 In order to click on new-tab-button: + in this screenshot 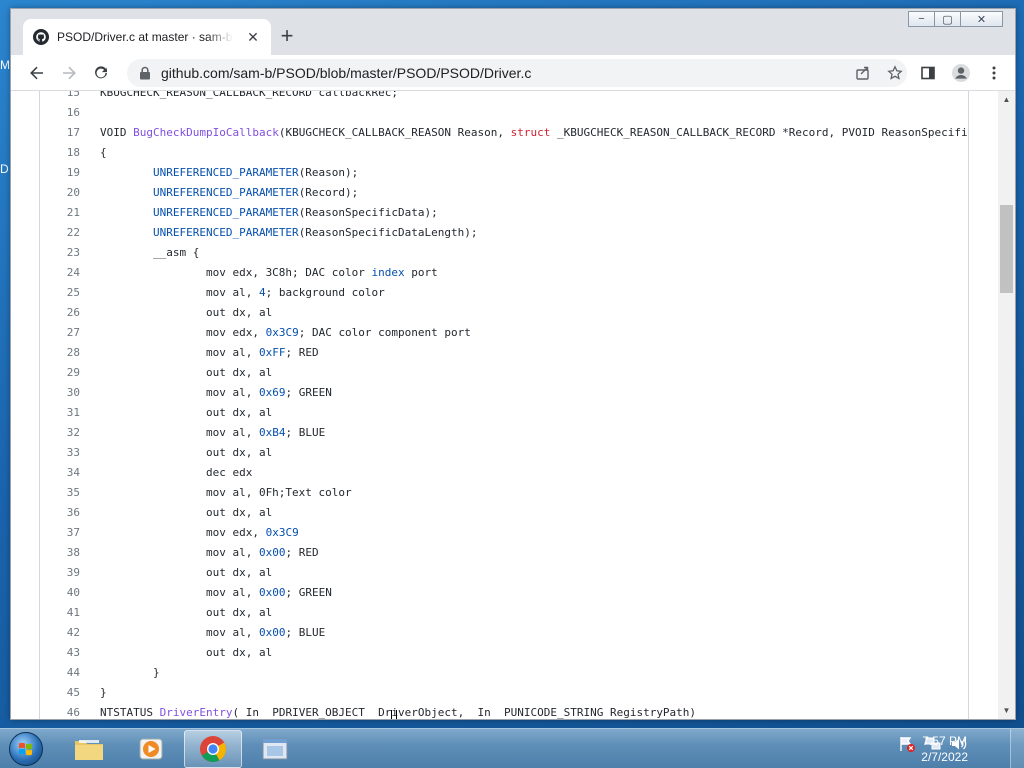, I will do `click(287, 37)`.